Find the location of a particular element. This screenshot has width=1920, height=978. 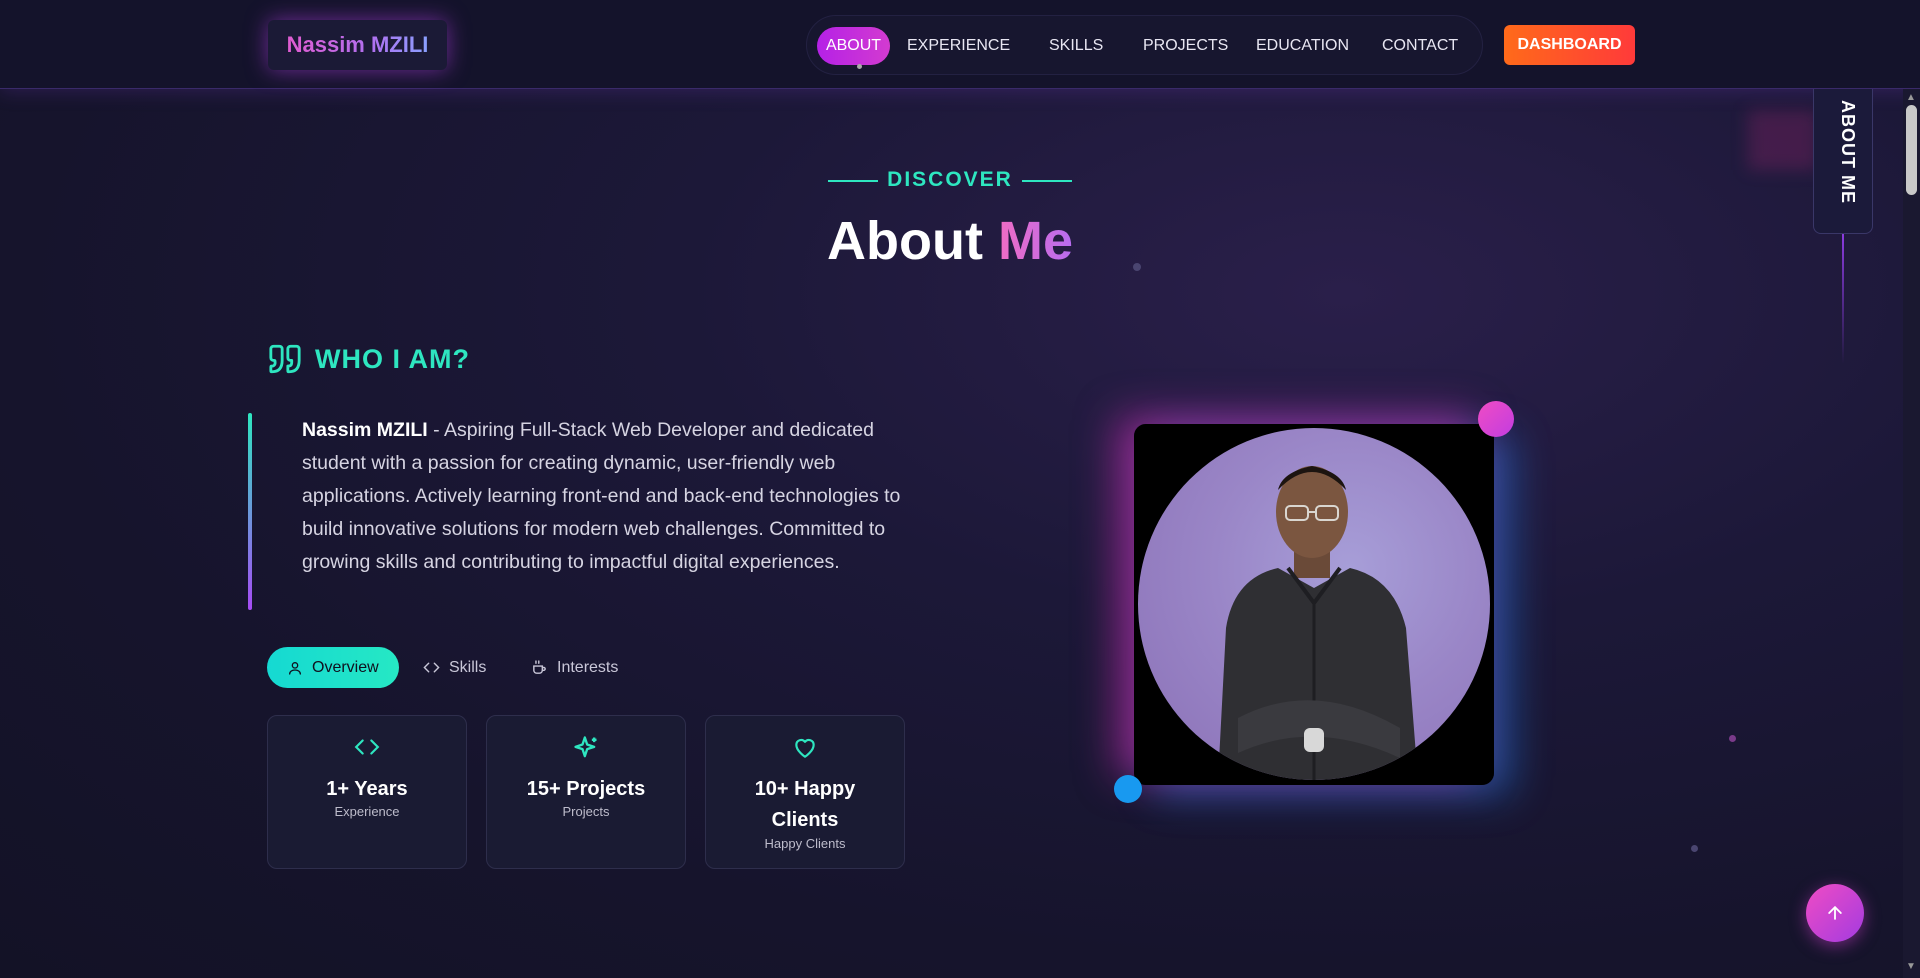

stat-card-clients: 10+ Happy Clients Happy Clients is located at coordinates (805, 792).